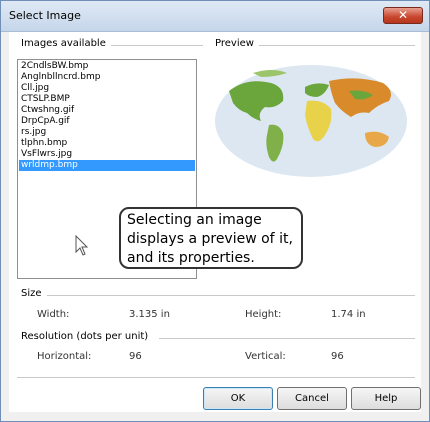  What do you see at coordinates (287, 338) in the screenshot?
I see `resolution-group-divider` at bounding box center [287, 338].